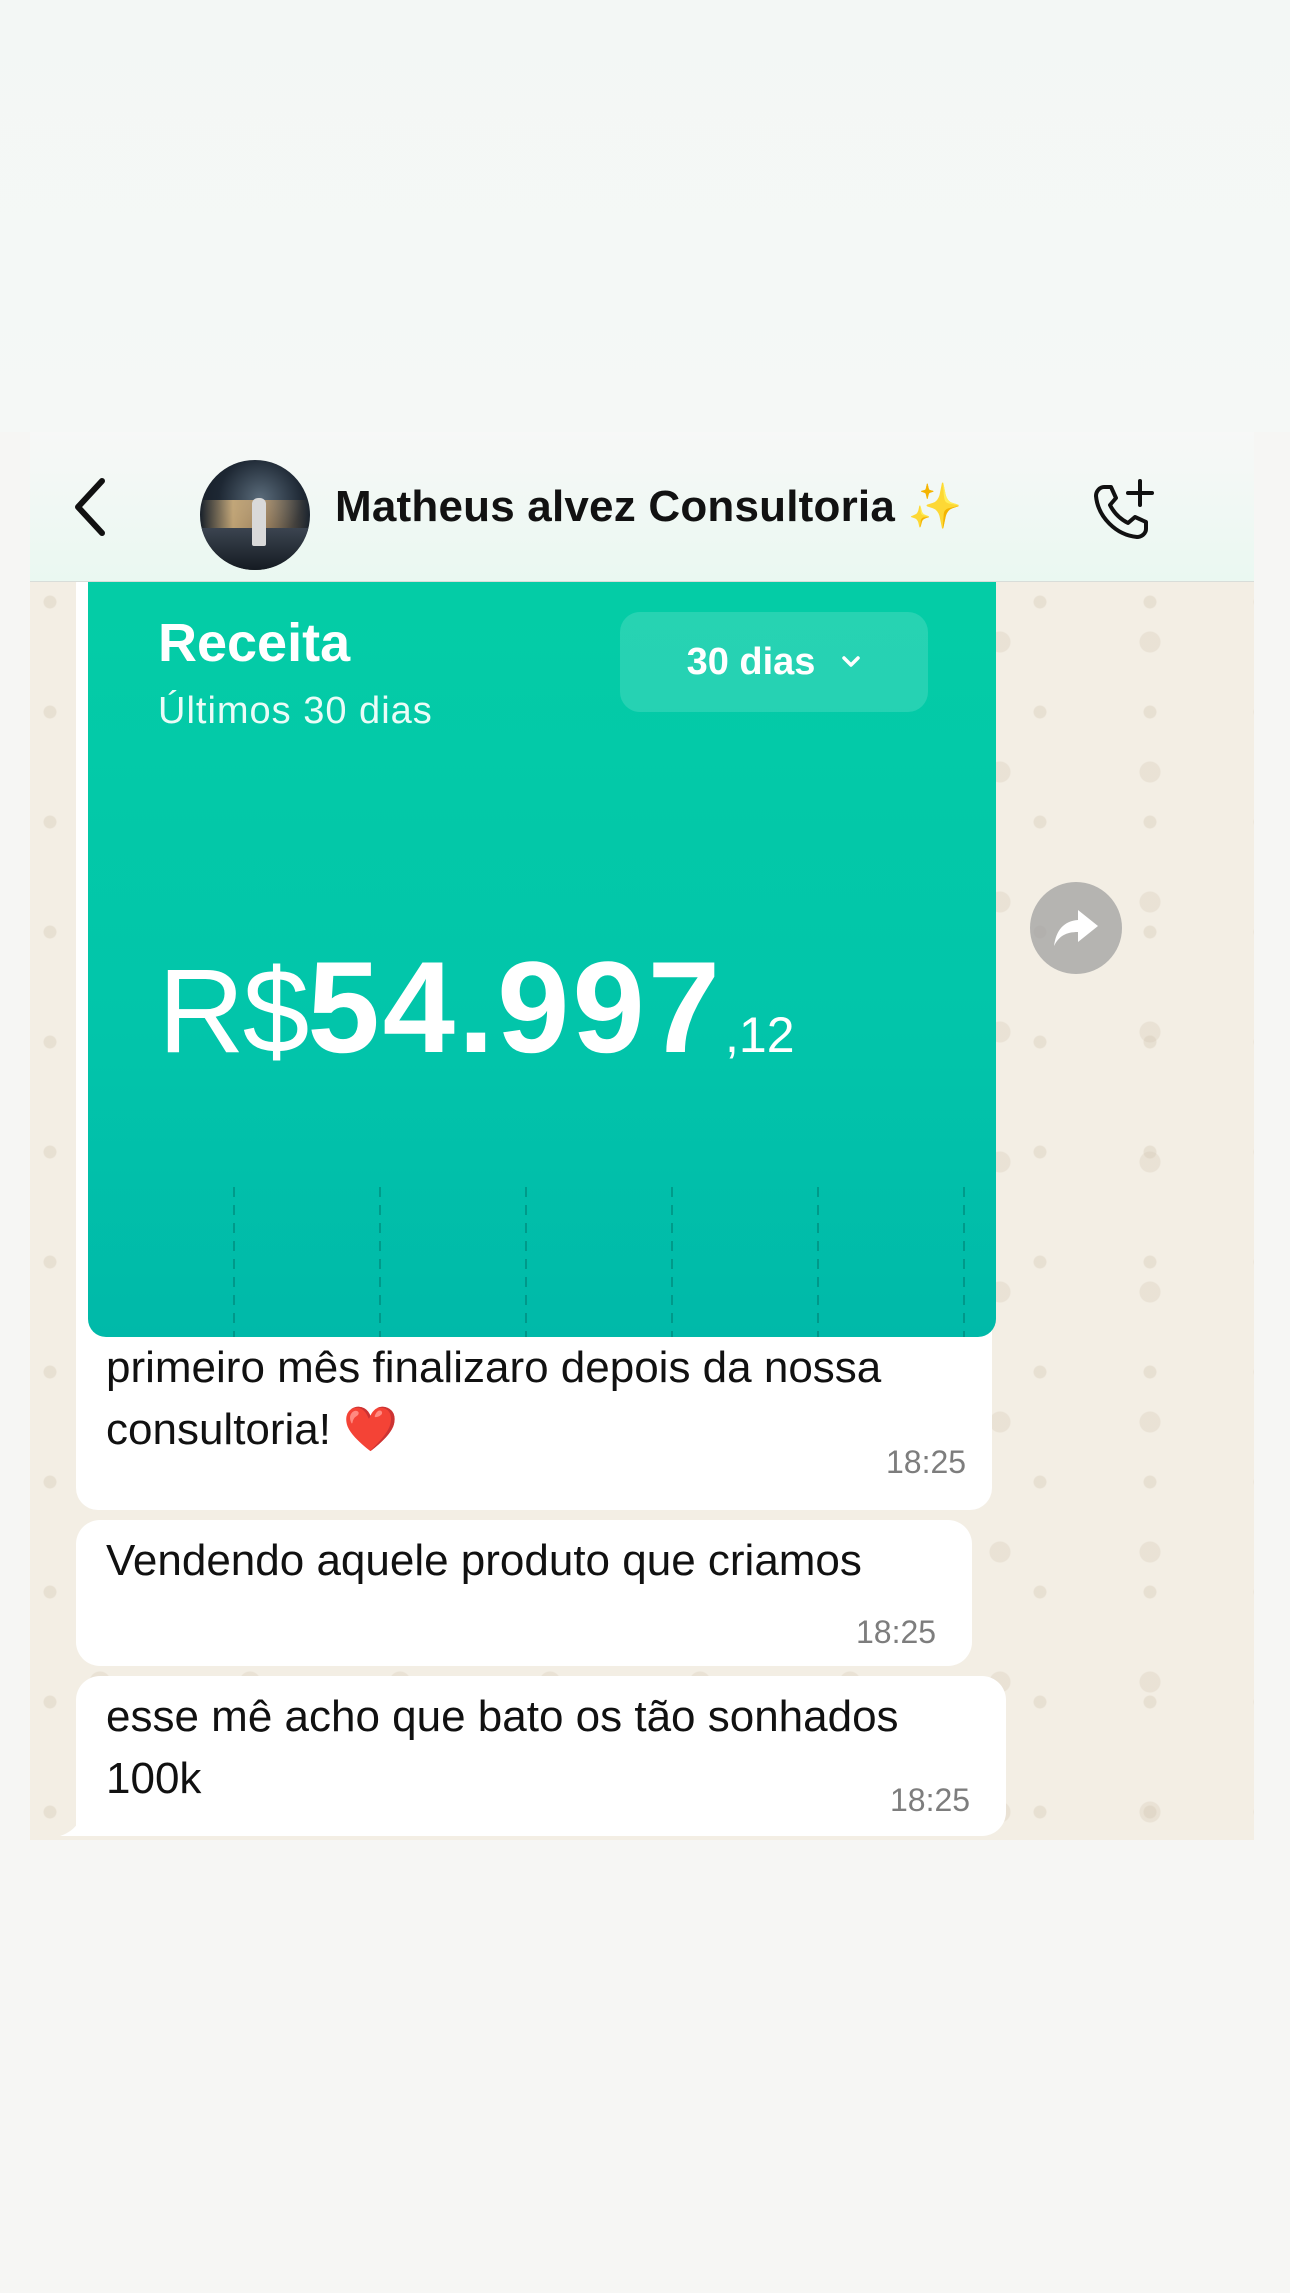 The image size is (1290, 2293). I want to click on forward-arrow-icon, so click(1076, 928).